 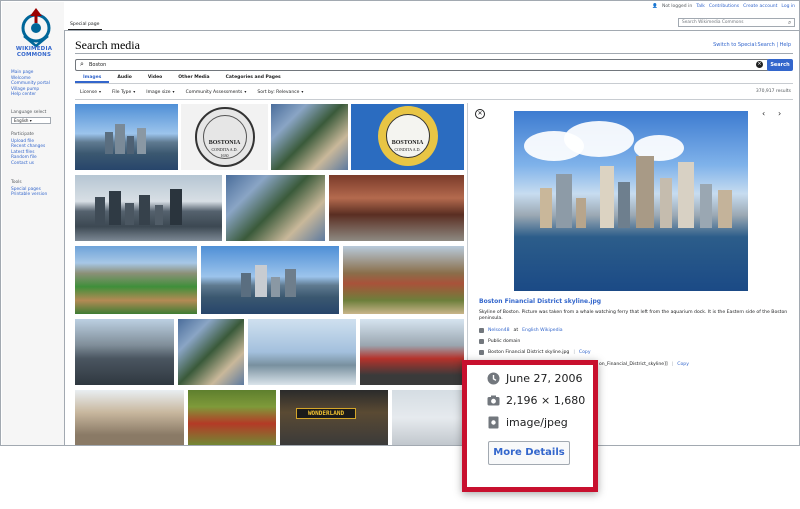 What do you see at coordinates (224, 149) in the screenshot?
I see `seal-subtext: CONDITA A.D.` at bounding box center [224, 149].